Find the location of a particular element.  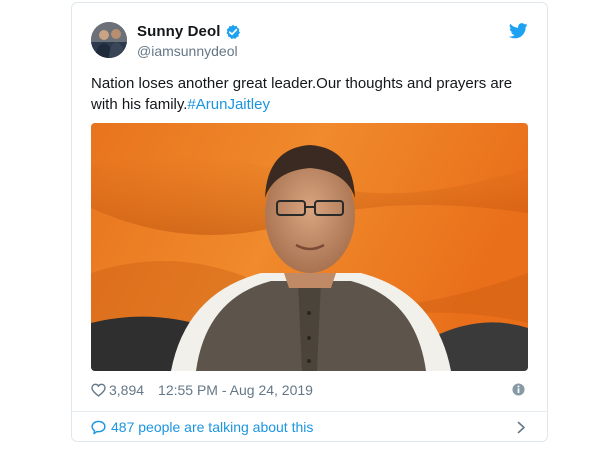

speech-bubble-icon is located at coordinates (98, 427).